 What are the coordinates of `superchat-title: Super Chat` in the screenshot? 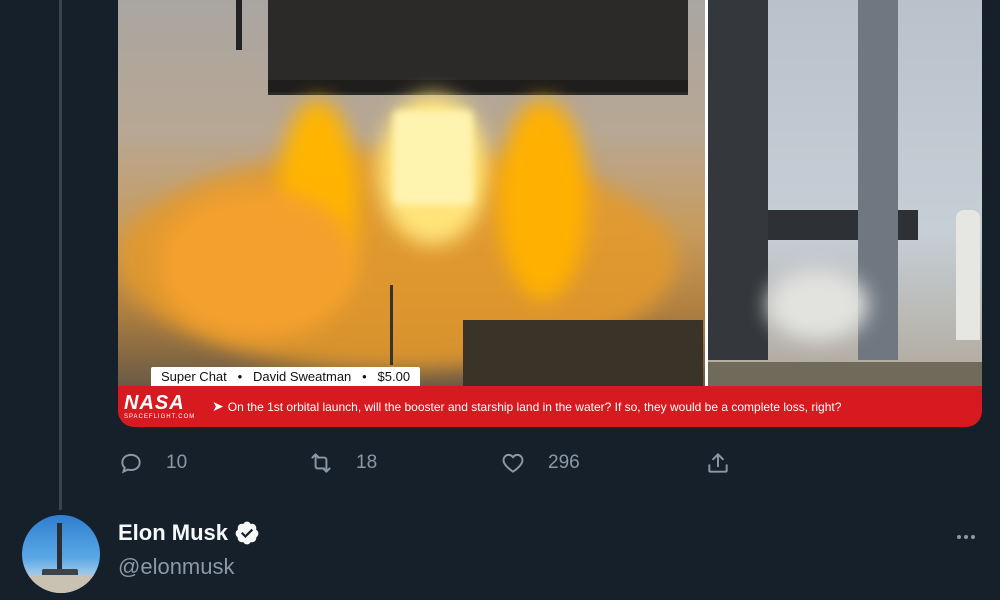 It's located at (194, 376).